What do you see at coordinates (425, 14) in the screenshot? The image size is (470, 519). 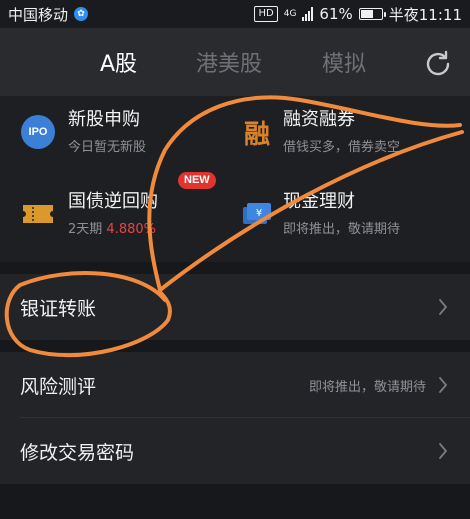 I see `clock: 半夜11:11` at bounding box center [425, 14].